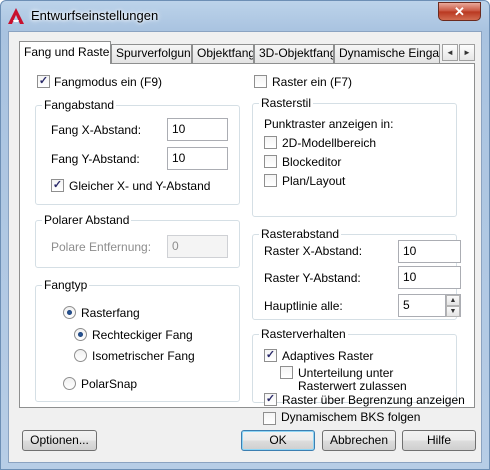 This screenshot has height=470, width=490. Describe the element at coordinates (223, 53) in the screenshot. I see `tab-objektfang: Objektfang` at that location.